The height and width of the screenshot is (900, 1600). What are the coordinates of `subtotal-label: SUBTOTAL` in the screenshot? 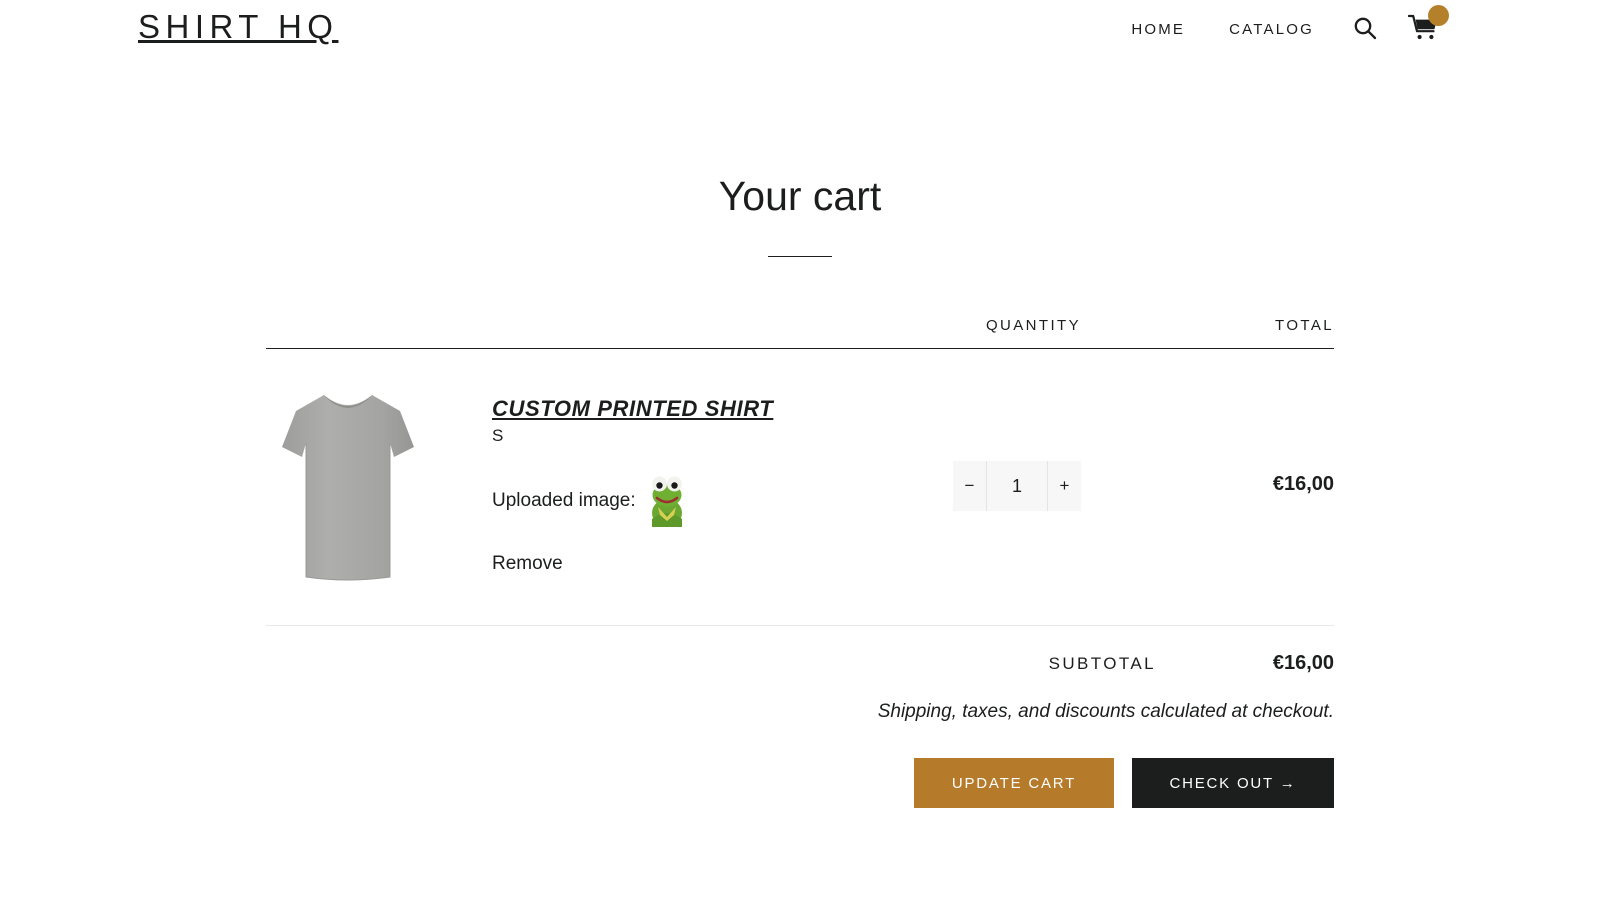 It's located at (1102, 663).